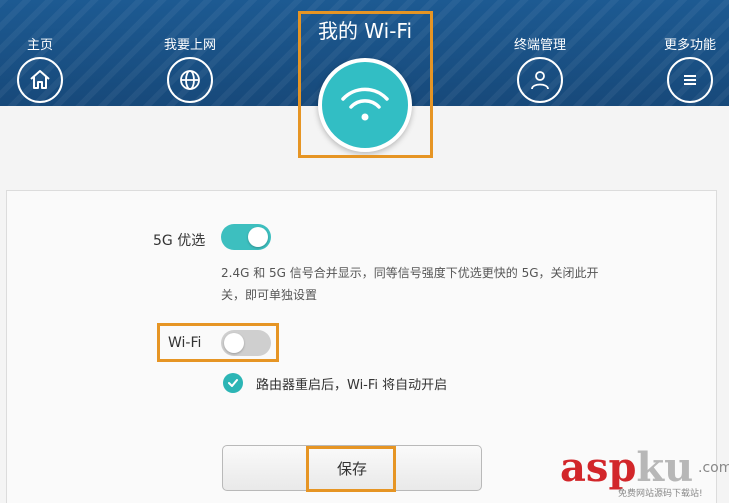 This screenshot has width=729, height=503. Describe the element at coordinates (179, 241) in the screenshot. I see `band-5g-label: 5G 优选` at that location.